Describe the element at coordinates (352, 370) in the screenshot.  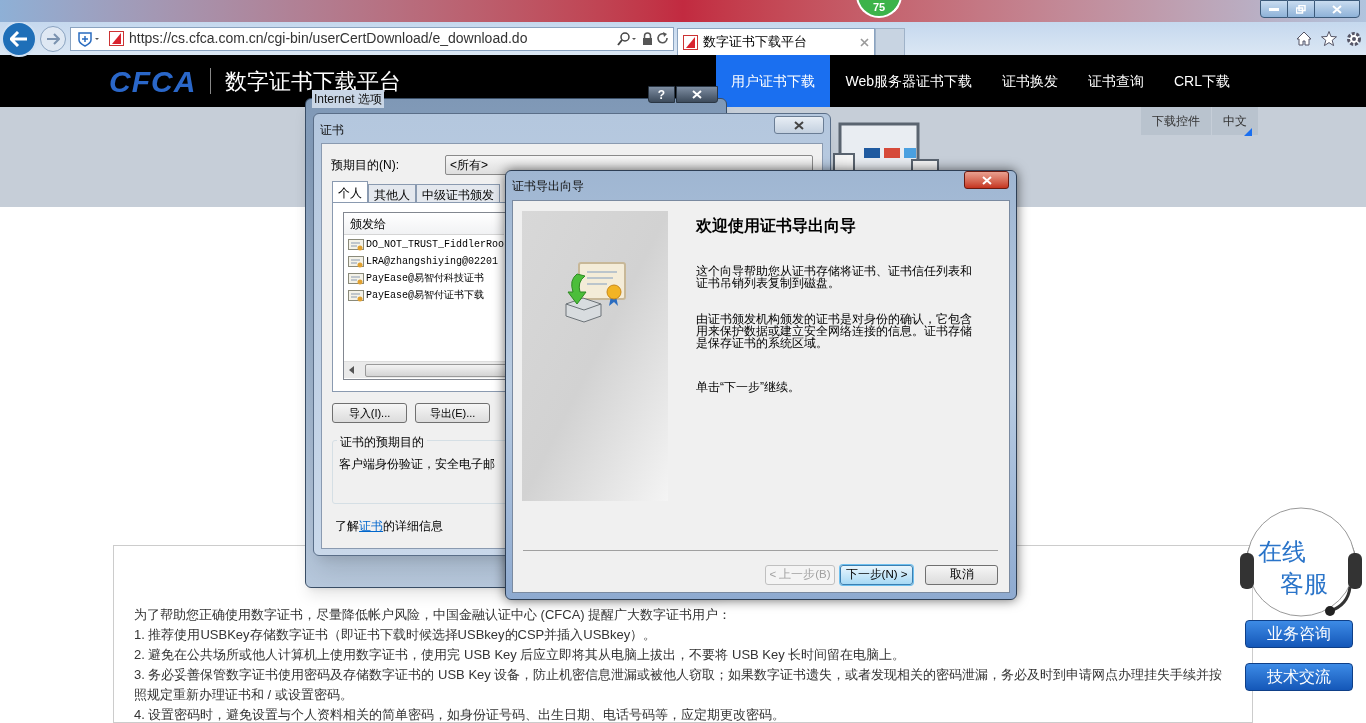
I see `scroll-left-icon` at that location.